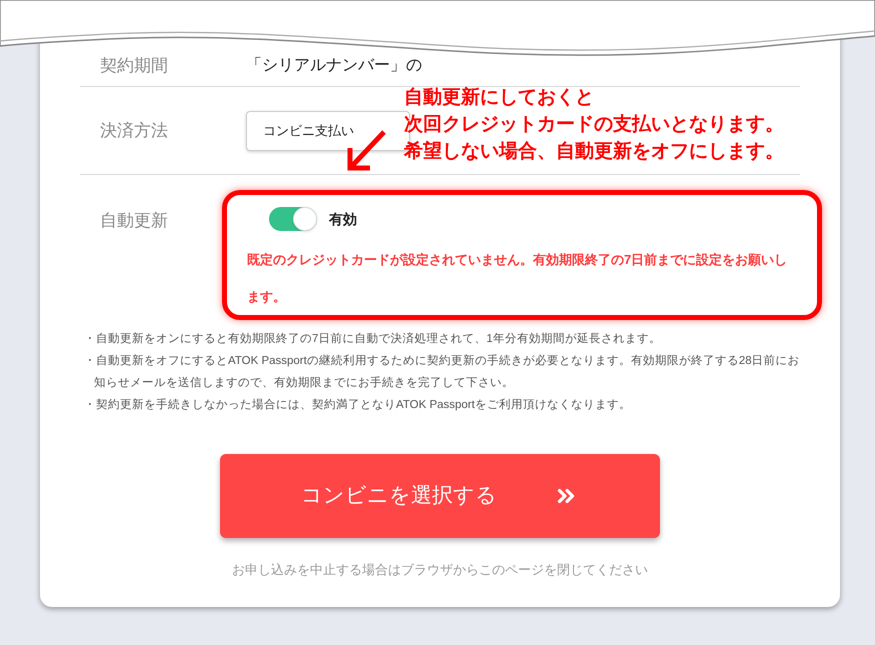 The height and width of the screenshot is (645, 875). What do you see at coordinates (499, 98) in the screenshot?
I see `callout-text: 自動更新にしておくと` at bounding box center [499, 98].